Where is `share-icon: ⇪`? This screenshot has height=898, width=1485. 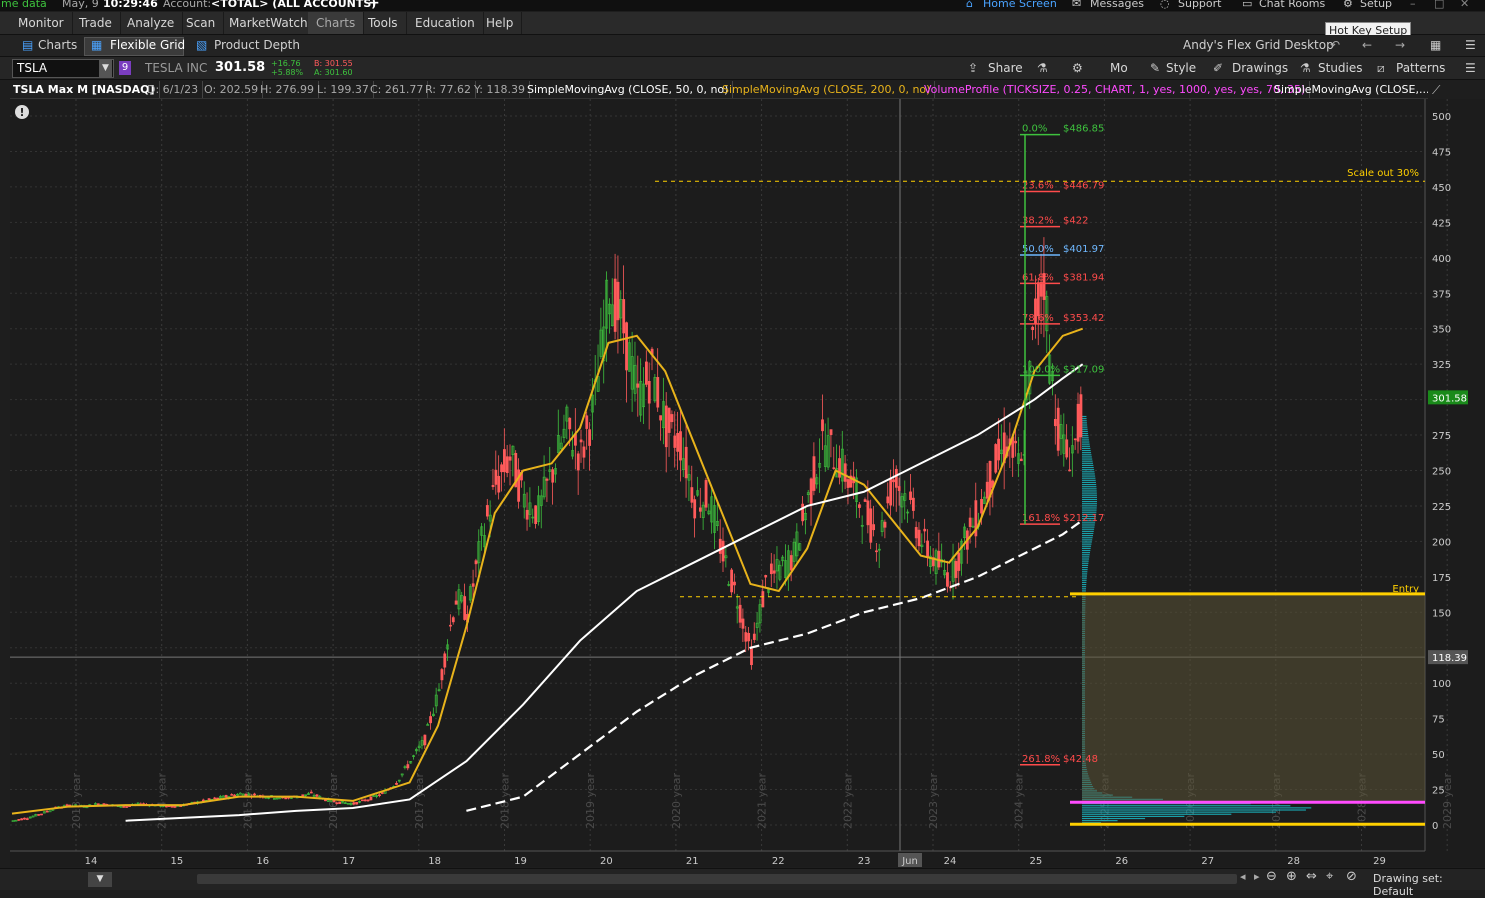
share-icon: ⇪ is located at coordinates (973, 68).